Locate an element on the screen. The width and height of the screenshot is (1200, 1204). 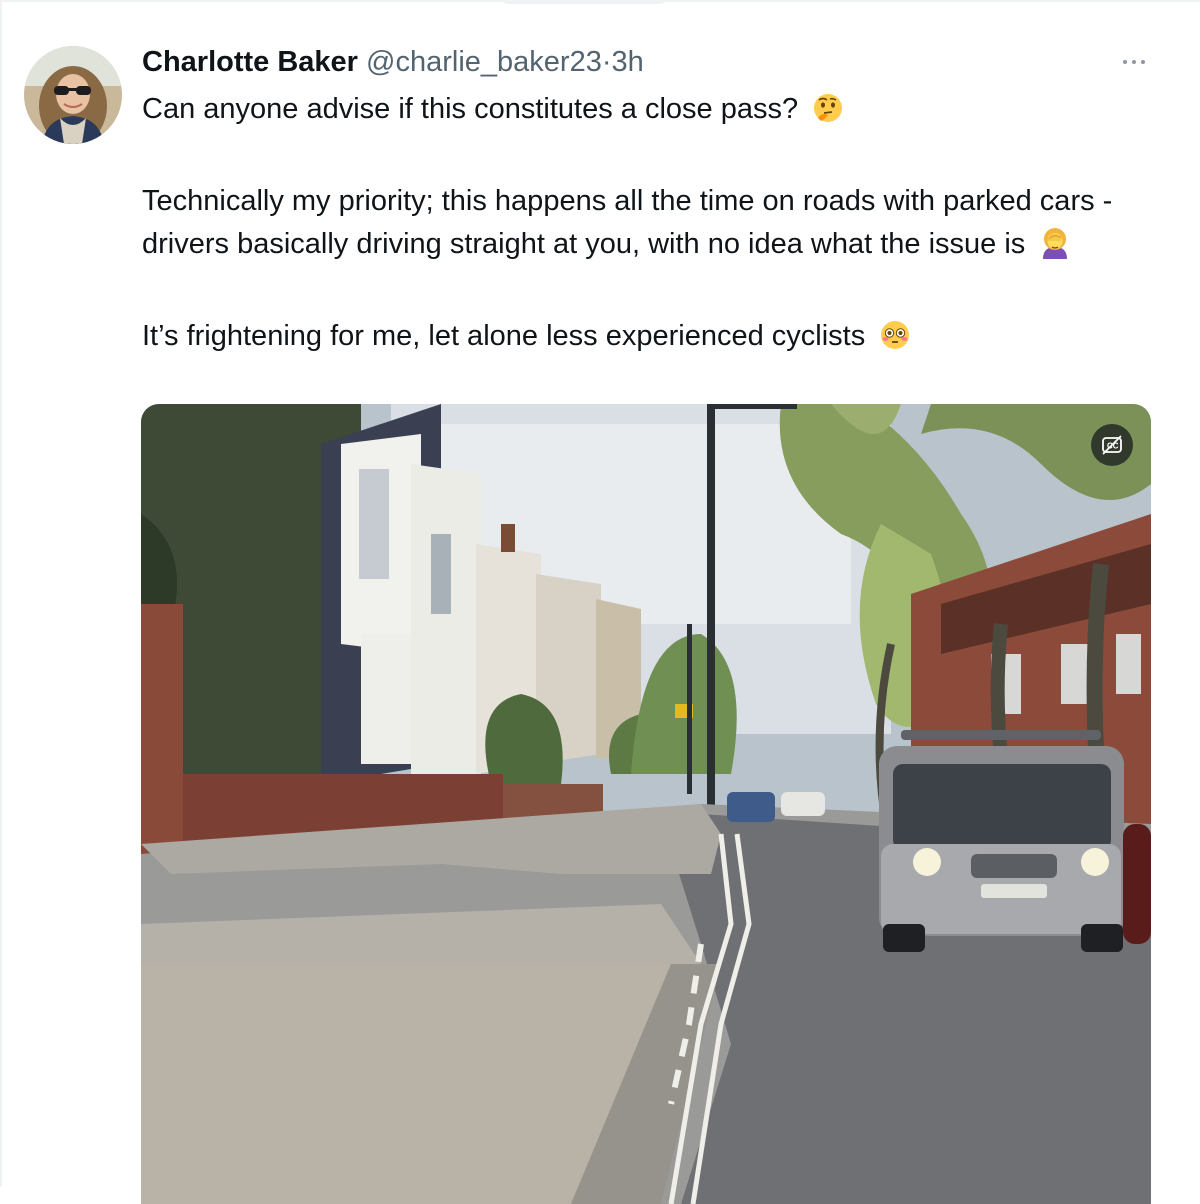
avatar-image is located at coordinates (73, 95).